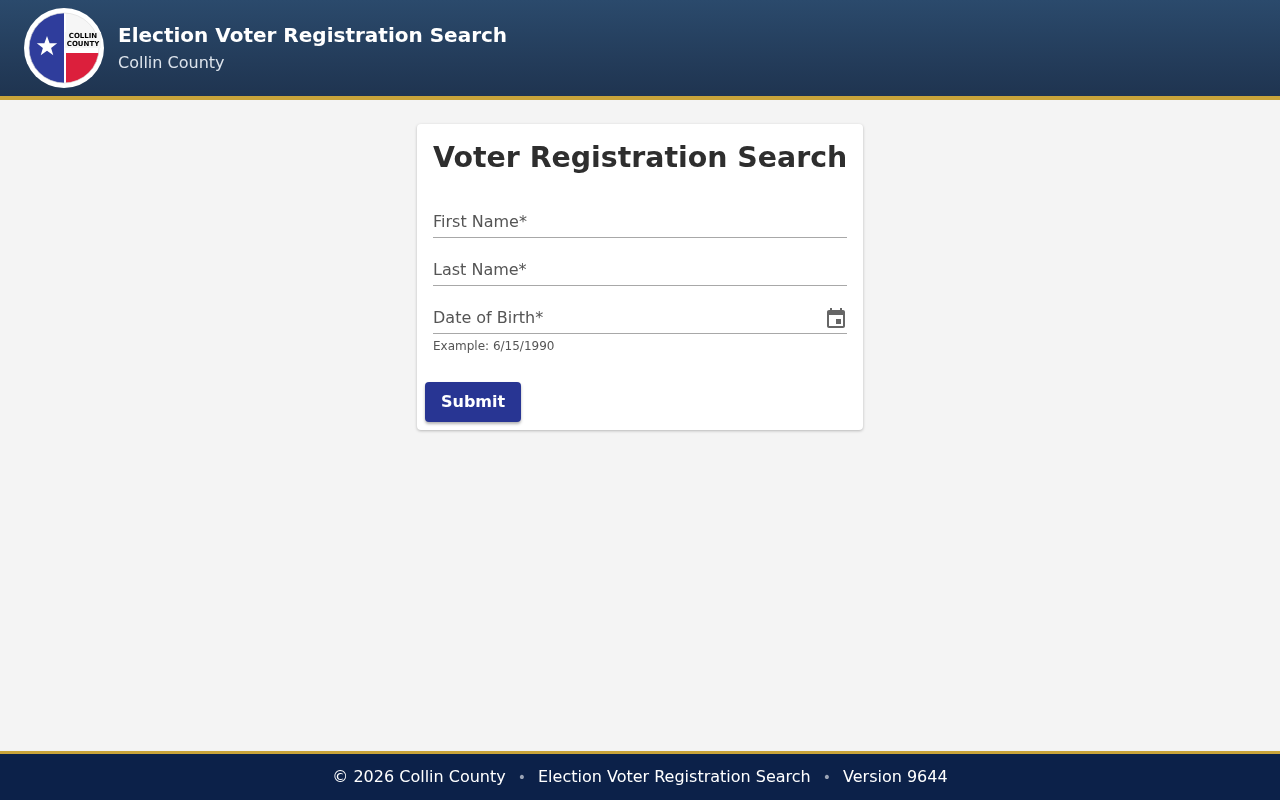 The image size is (1280, 800). I want to click on field-hint: Example: 6/15/1990, so click(494, 346).